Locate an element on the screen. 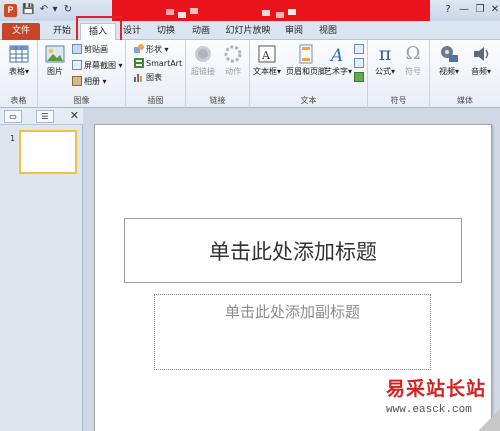 The width and height of the screenshot is (500, 431). object-icon is located at coordinates (359, 77).